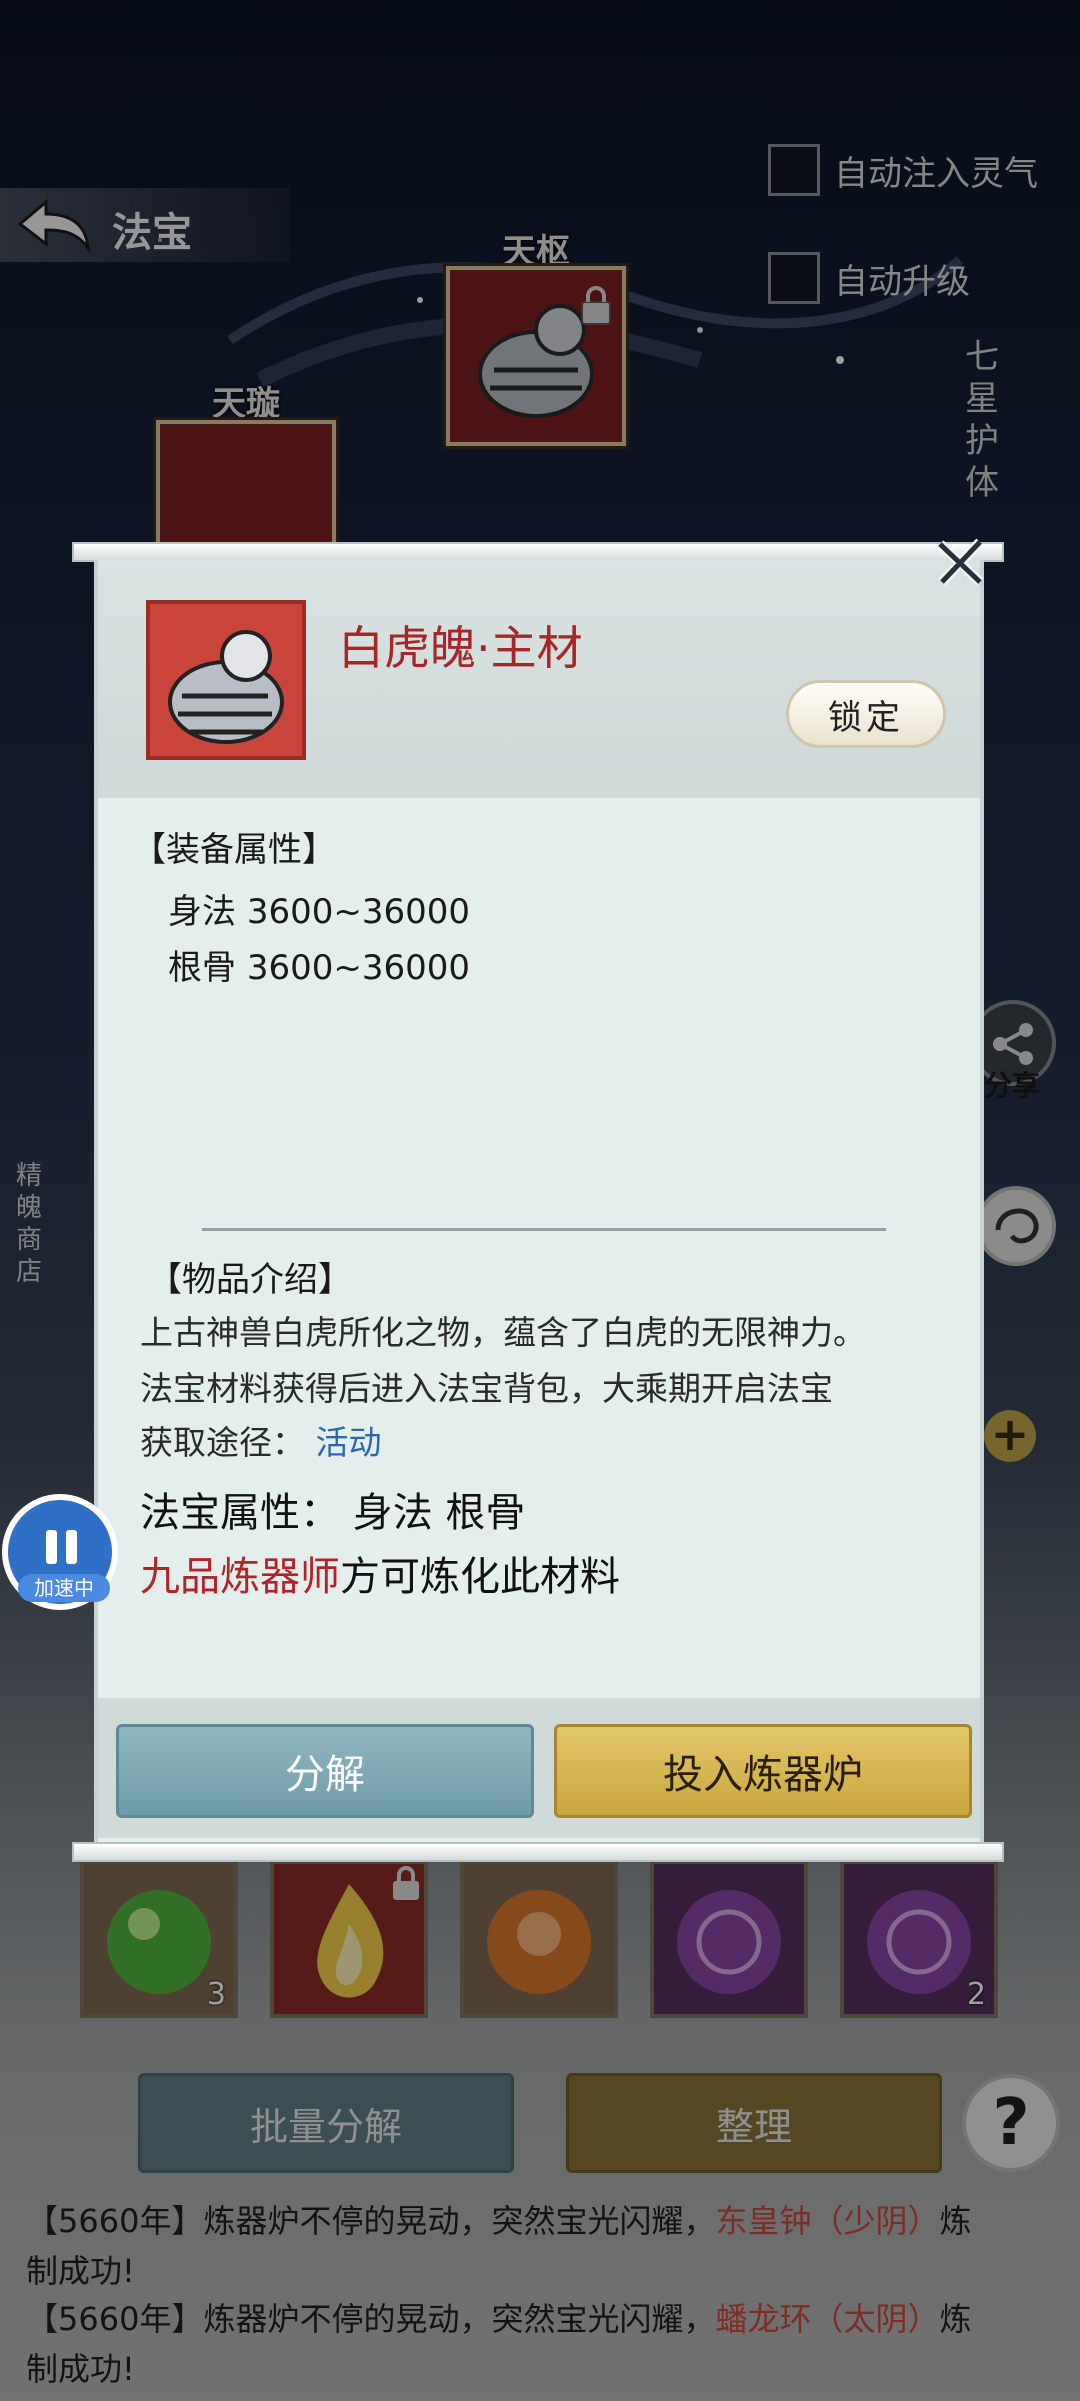  I want to click on lock-button: 锁定, so click(866, 714).